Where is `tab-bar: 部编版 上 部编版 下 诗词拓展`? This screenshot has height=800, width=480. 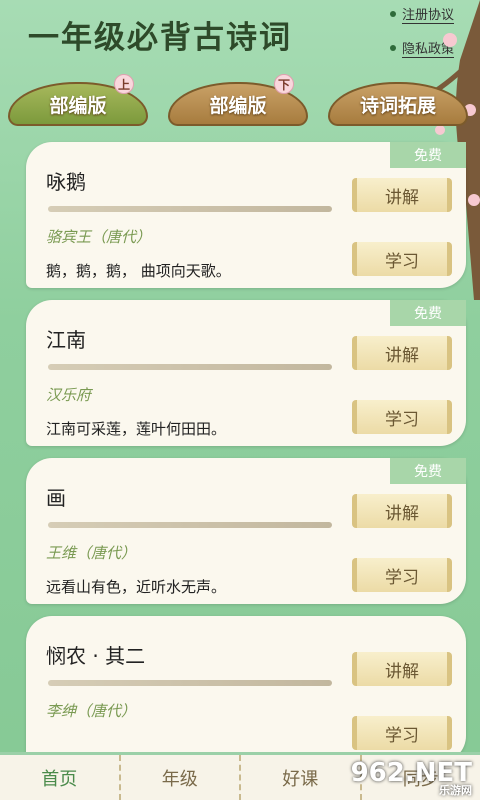 tab-bar: 部编版 上 部编版 下 诗词拓展 is located at coordinates (240, 105).